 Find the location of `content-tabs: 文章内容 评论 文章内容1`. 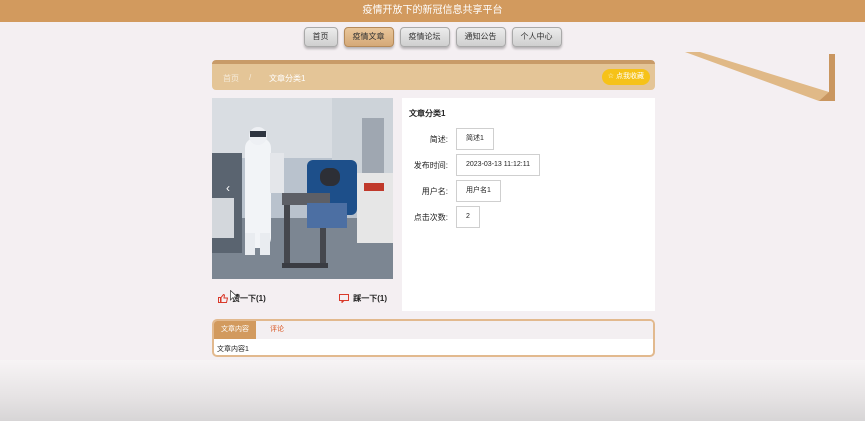

content-tabs: 文章内容 评论 文章内容1 is located at coordinates (433, 338).